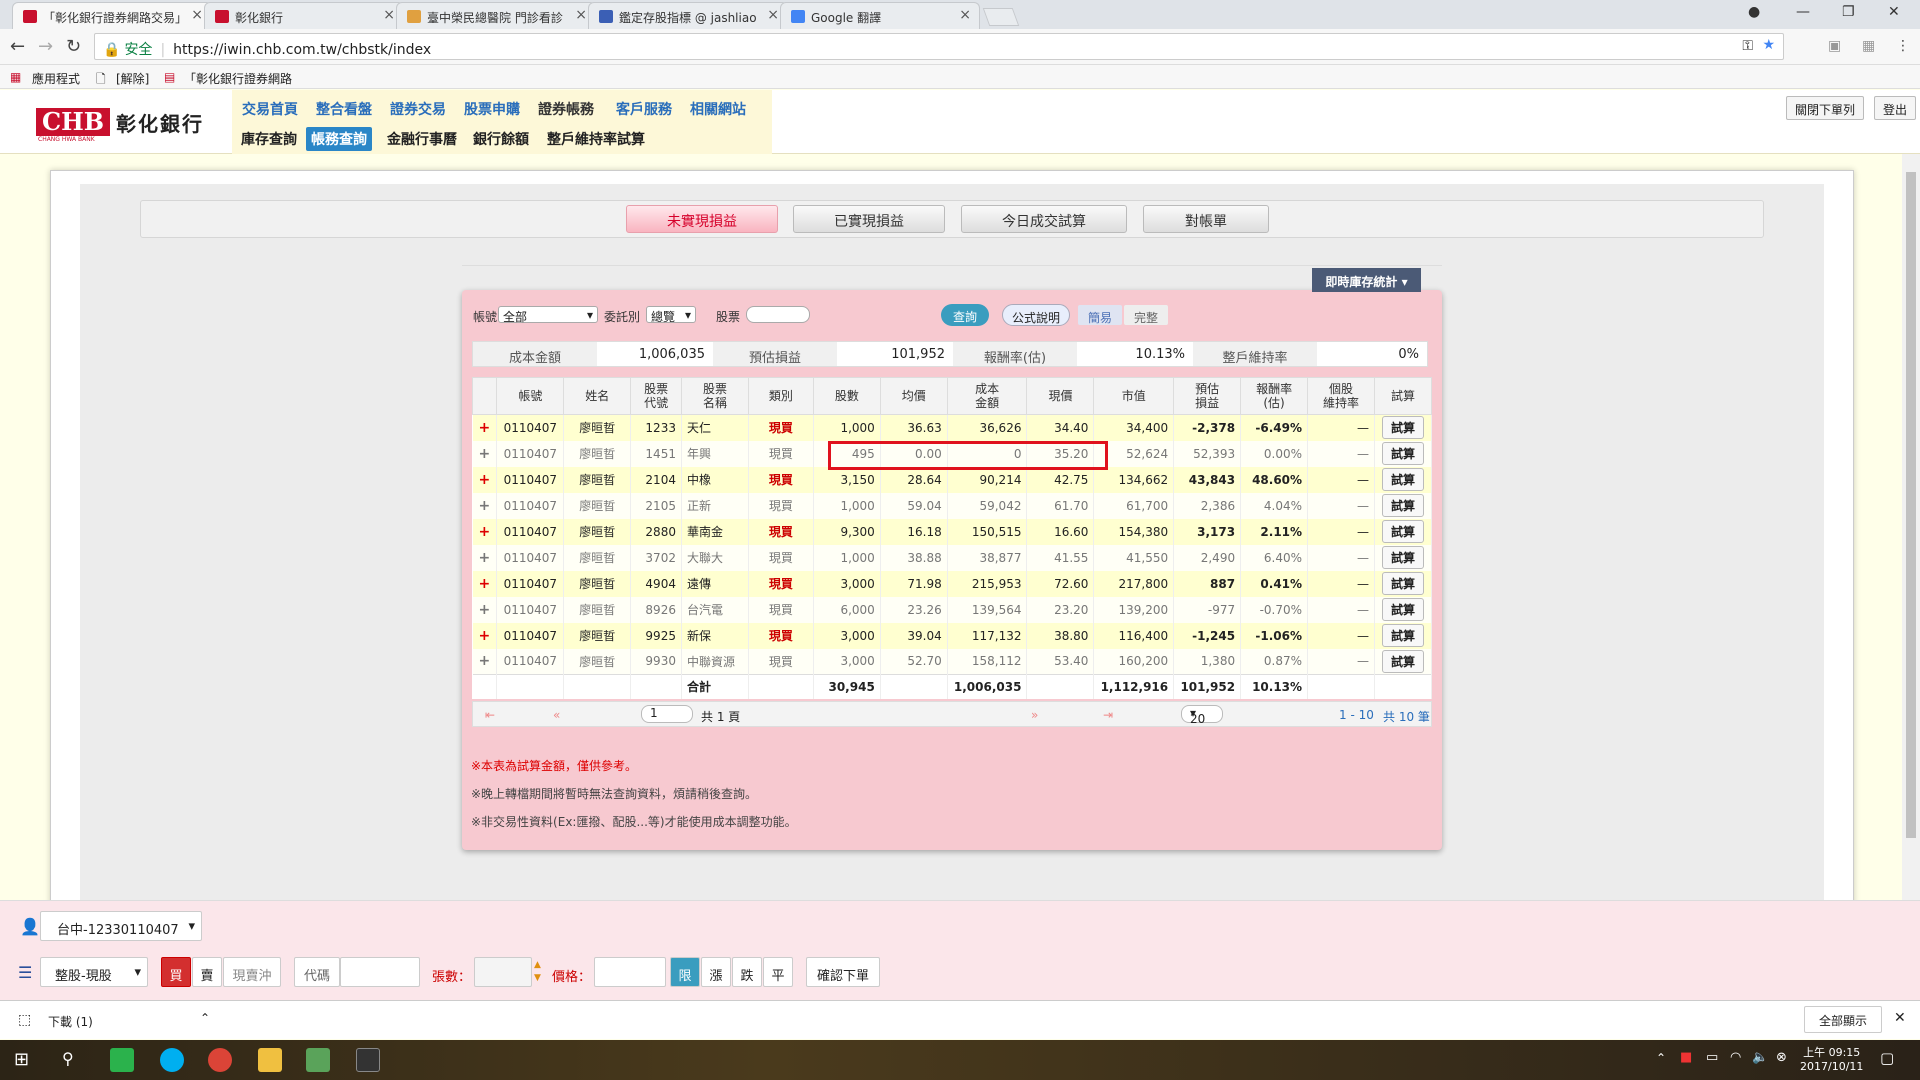 The width and height of the screenshot is (1920, 1080). Describe the element at coordinates (73, 46) in the screenshot. I see `reload-icon: ↻` at that location.